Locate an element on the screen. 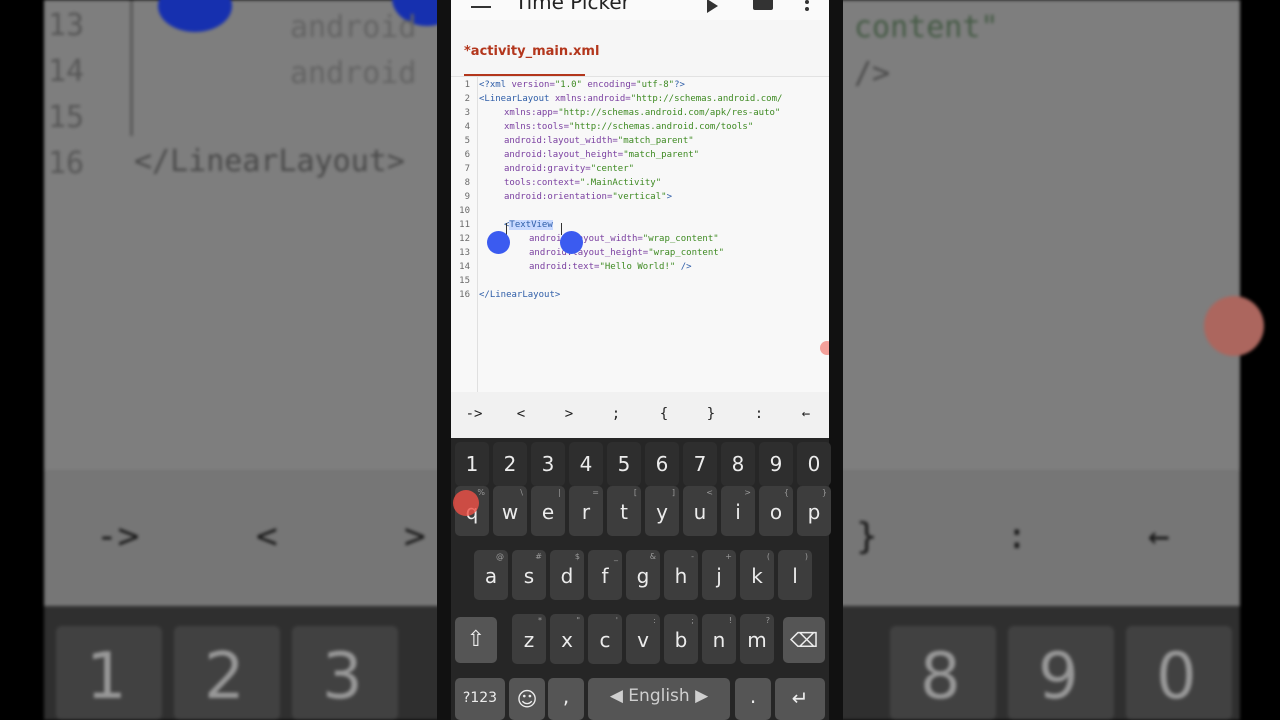 The width and height of the screenshot is (1280, 720). key-r: = r is located at coordinates (586, 511).